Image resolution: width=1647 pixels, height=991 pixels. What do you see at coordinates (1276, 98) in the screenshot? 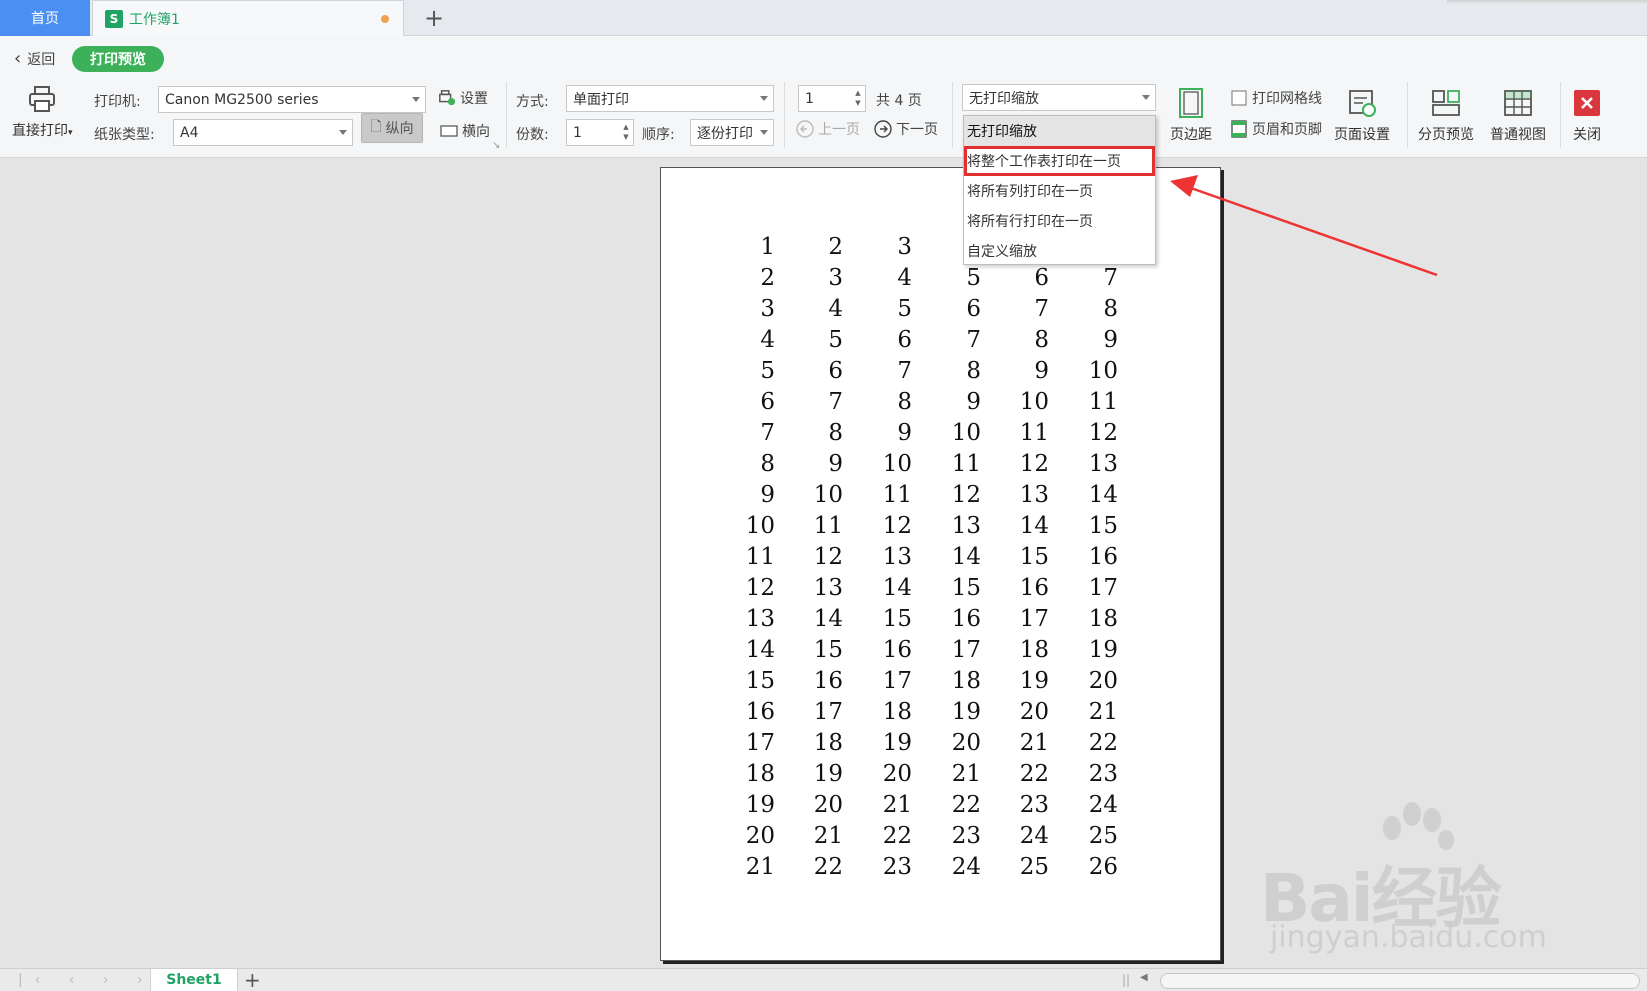
I see `print-gridlines-checkbox: 打印网格线` at bounding box center [1276, 98].